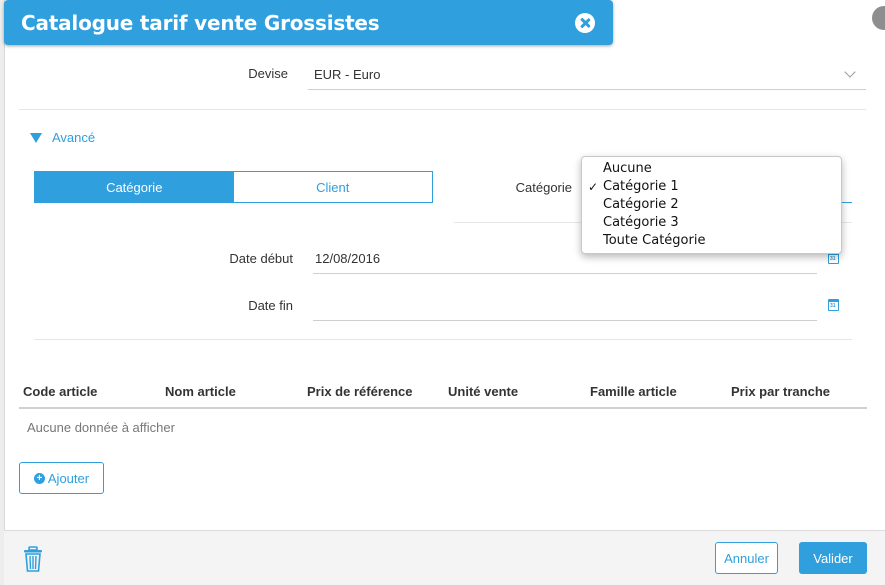 The height and width of the screenshot is (585, 885). I want to click on dialog-title: Catalogue tarif vente Grossistes, so click(200, 23).